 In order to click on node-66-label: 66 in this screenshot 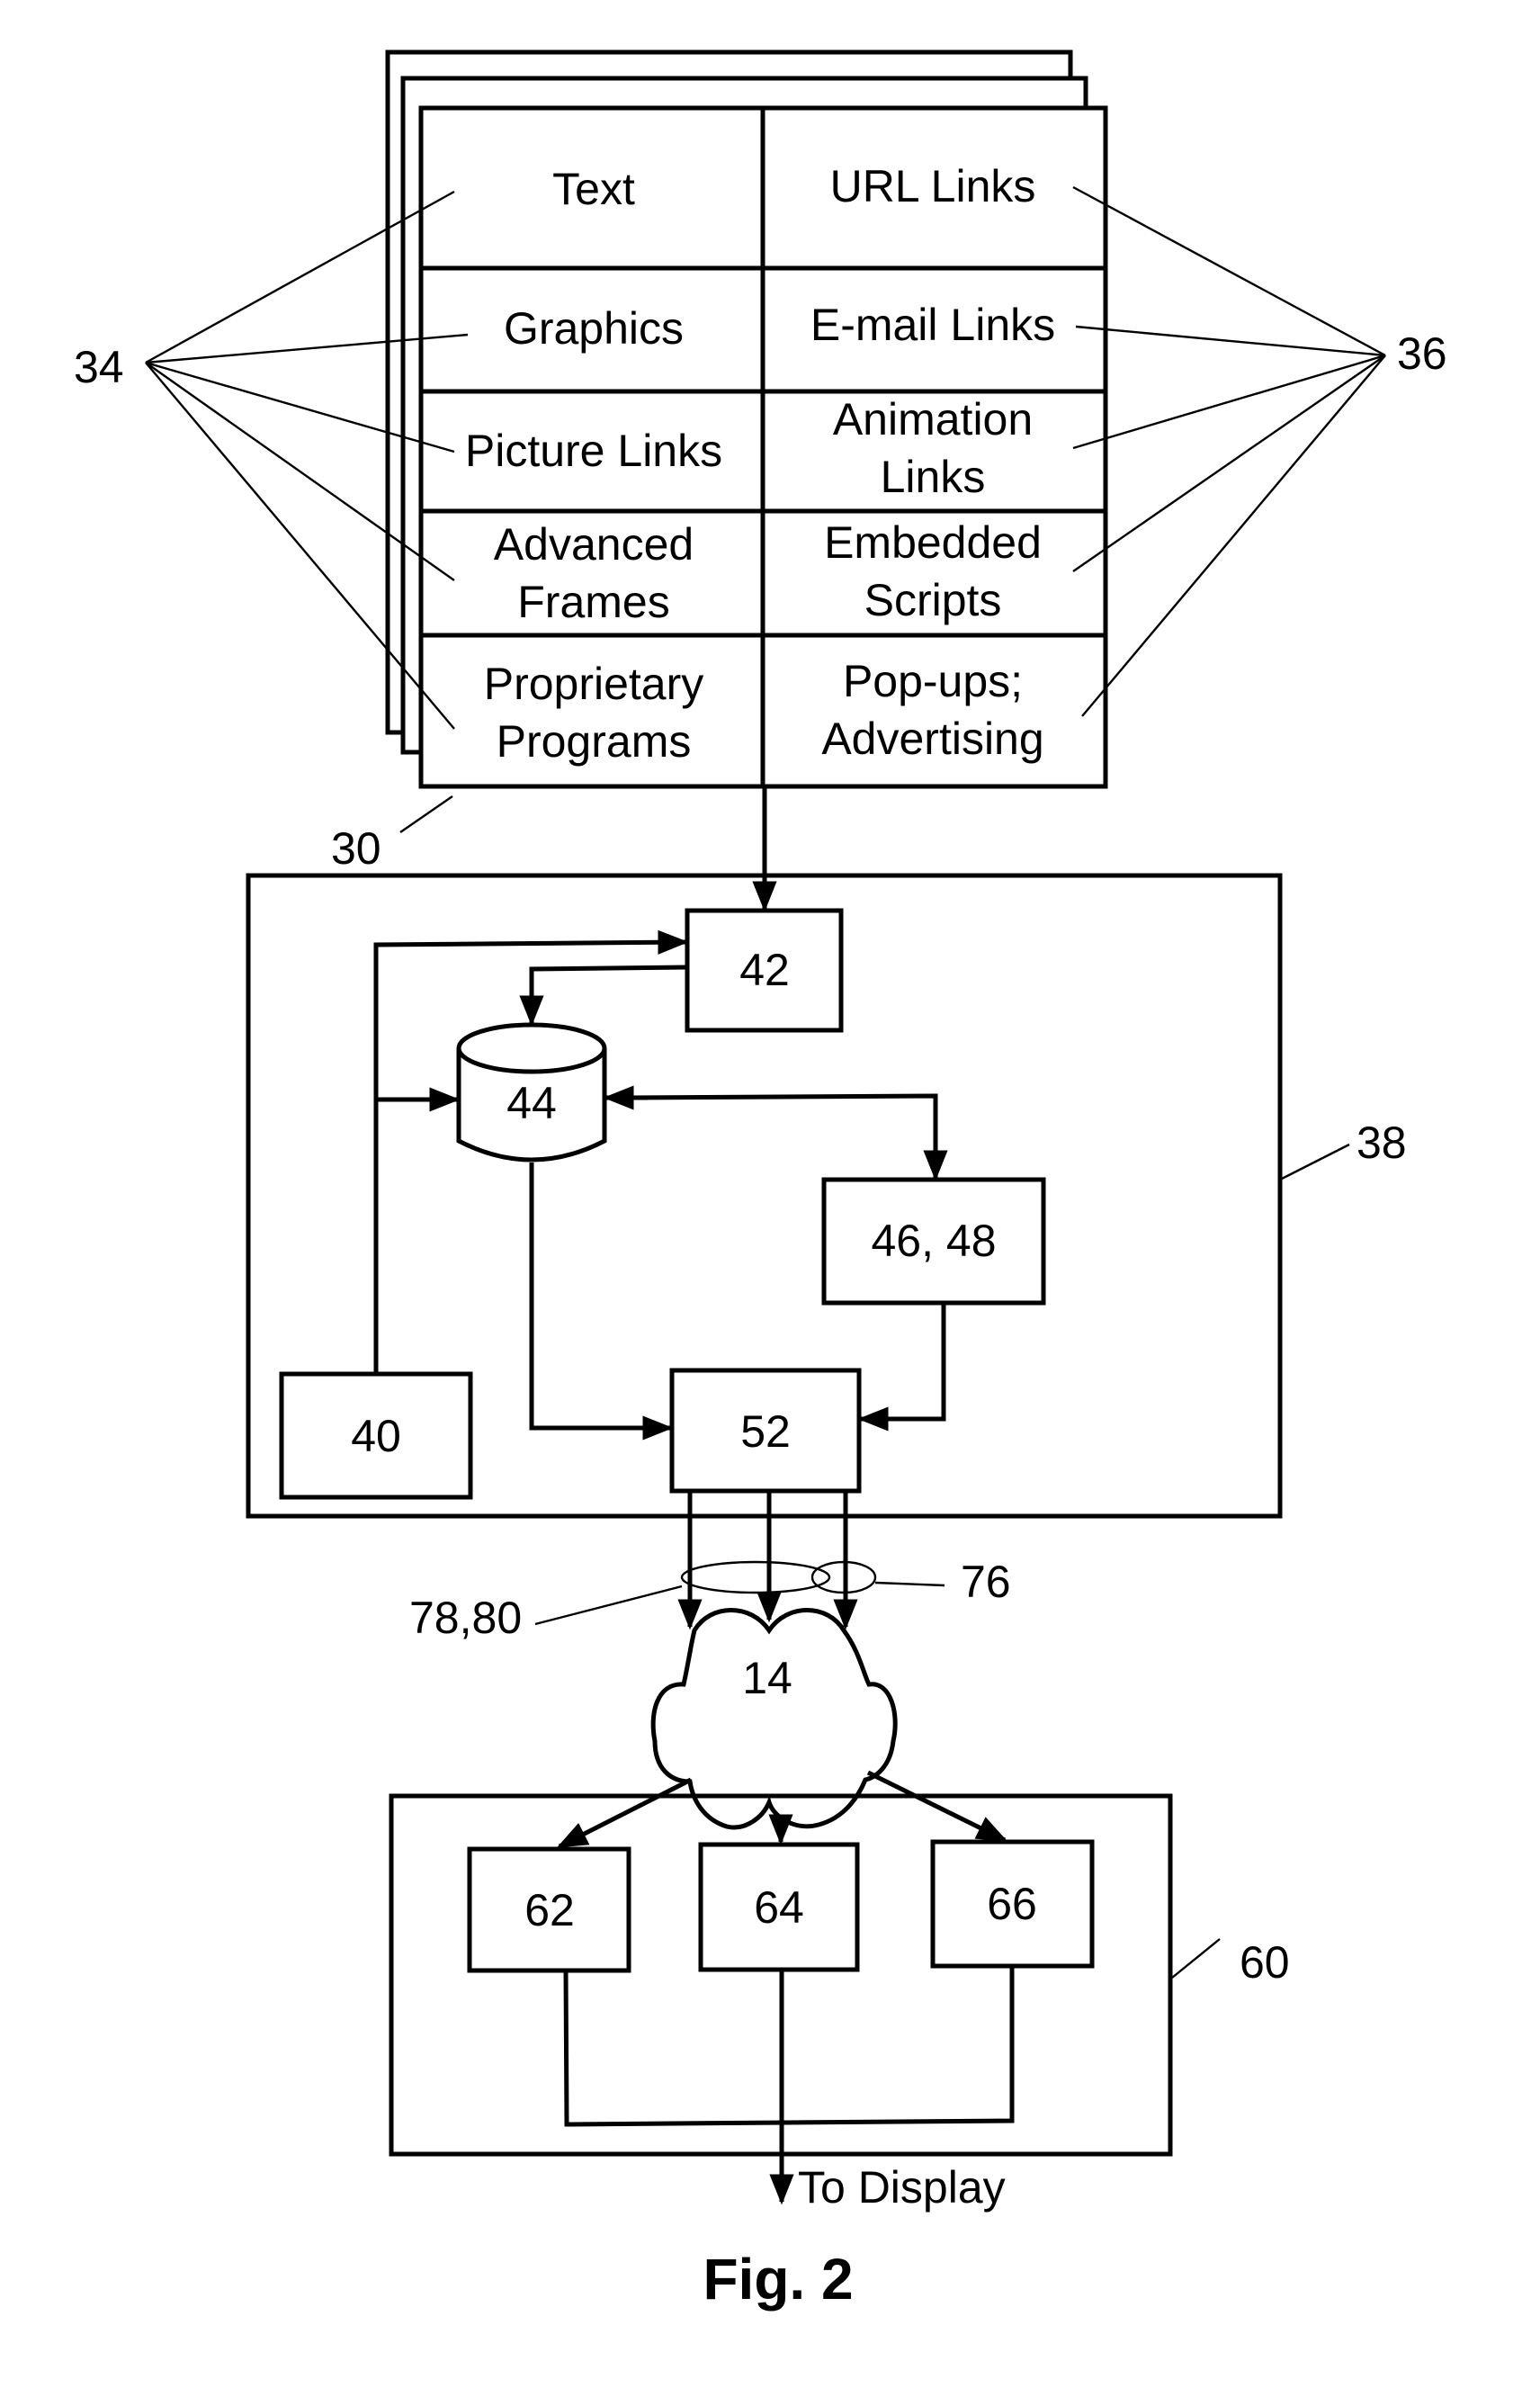, I will do `click(1012, 1904)`.